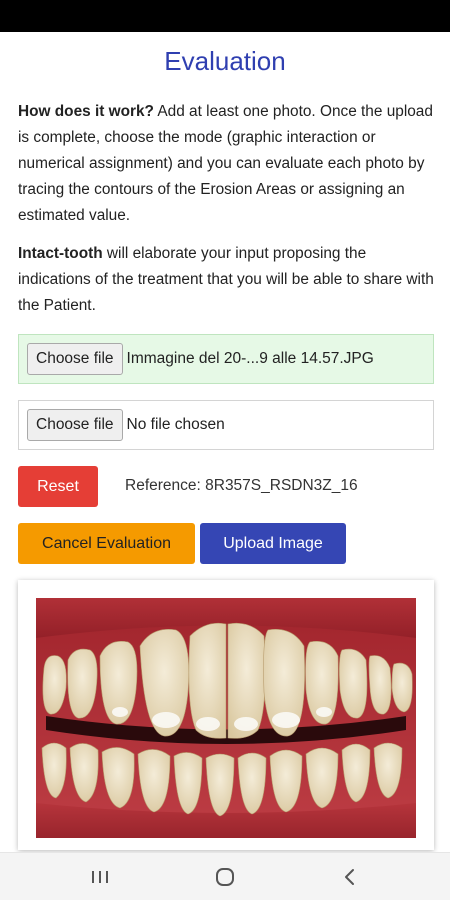  I want to click on status-bar, so click(225, 16).